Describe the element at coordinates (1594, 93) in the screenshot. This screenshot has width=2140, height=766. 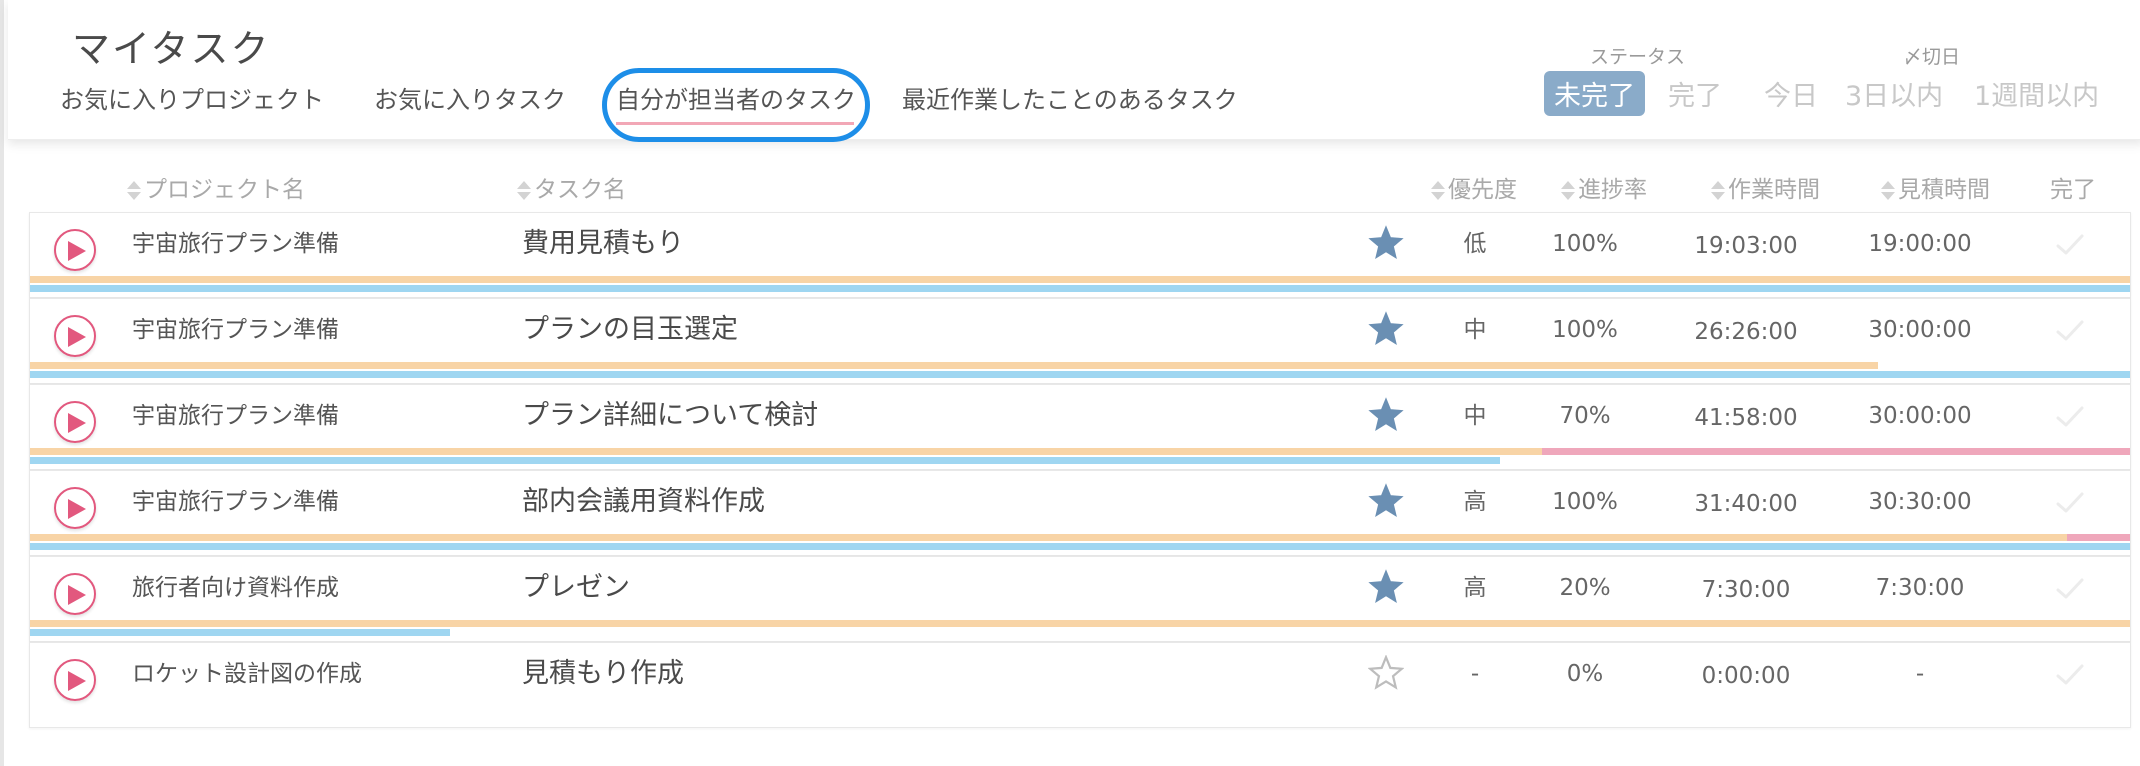
I see `status-filter-incomplete: 未完了` at that location.